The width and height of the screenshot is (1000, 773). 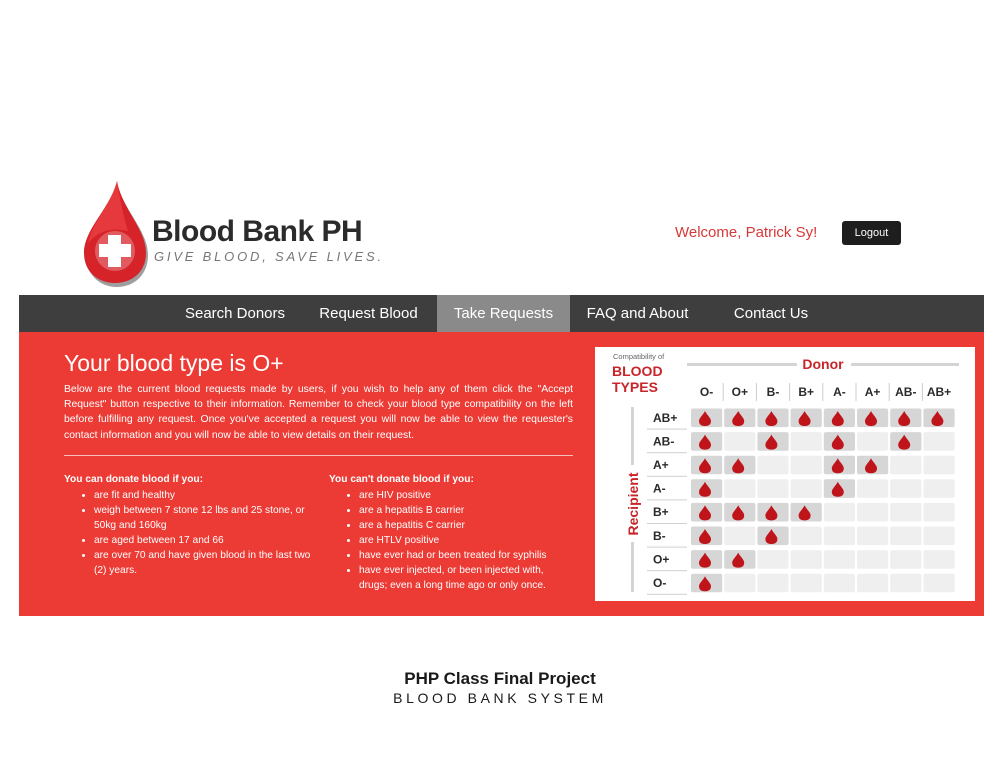 What do you see at coordinates (632, 567) in the screenshot?
I see `recipient-rule-bottom` at bounding box center [632, 567].